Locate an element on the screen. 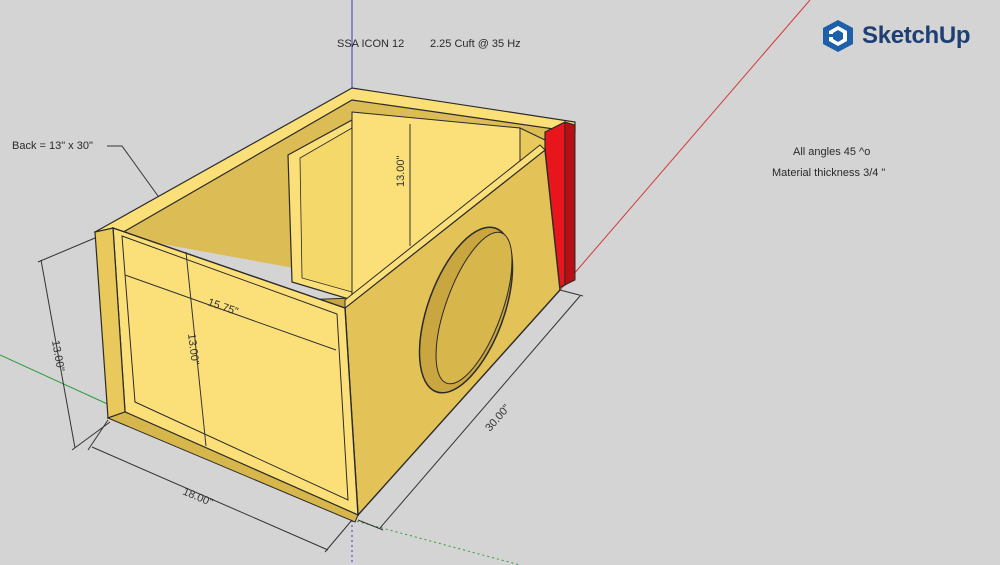 The width and height of the screenshot is (1000, 565). red-axis is located at coordinates (685, 145).